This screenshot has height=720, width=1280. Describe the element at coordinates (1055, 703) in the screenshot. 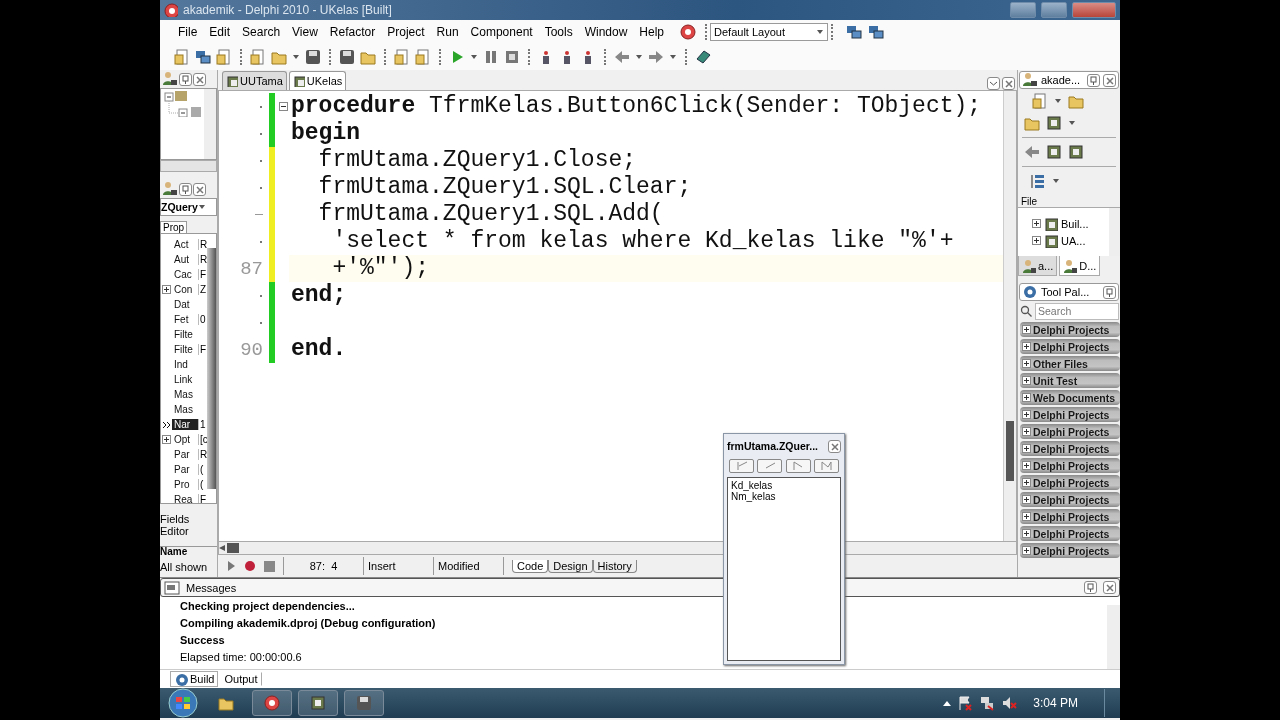

I see `clock: 3:04 PM` at that location.